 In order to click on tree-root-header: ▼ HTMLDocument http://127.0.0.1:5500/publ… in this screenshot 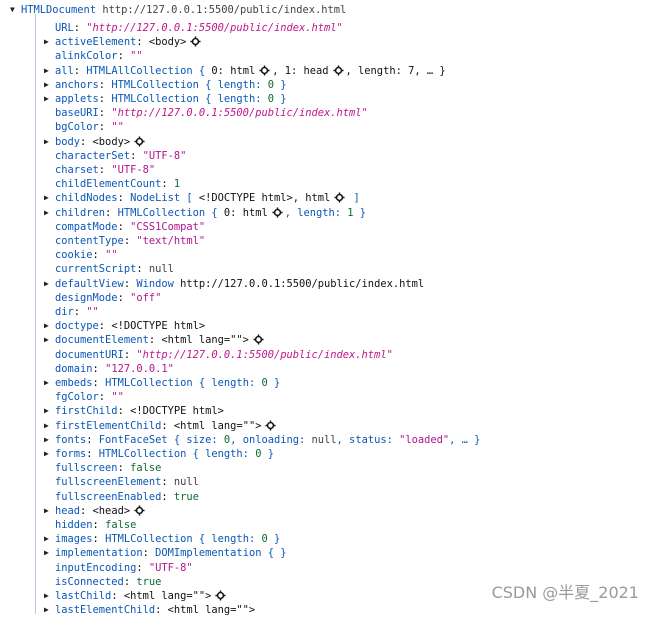, I will do `click(178, 10)`.